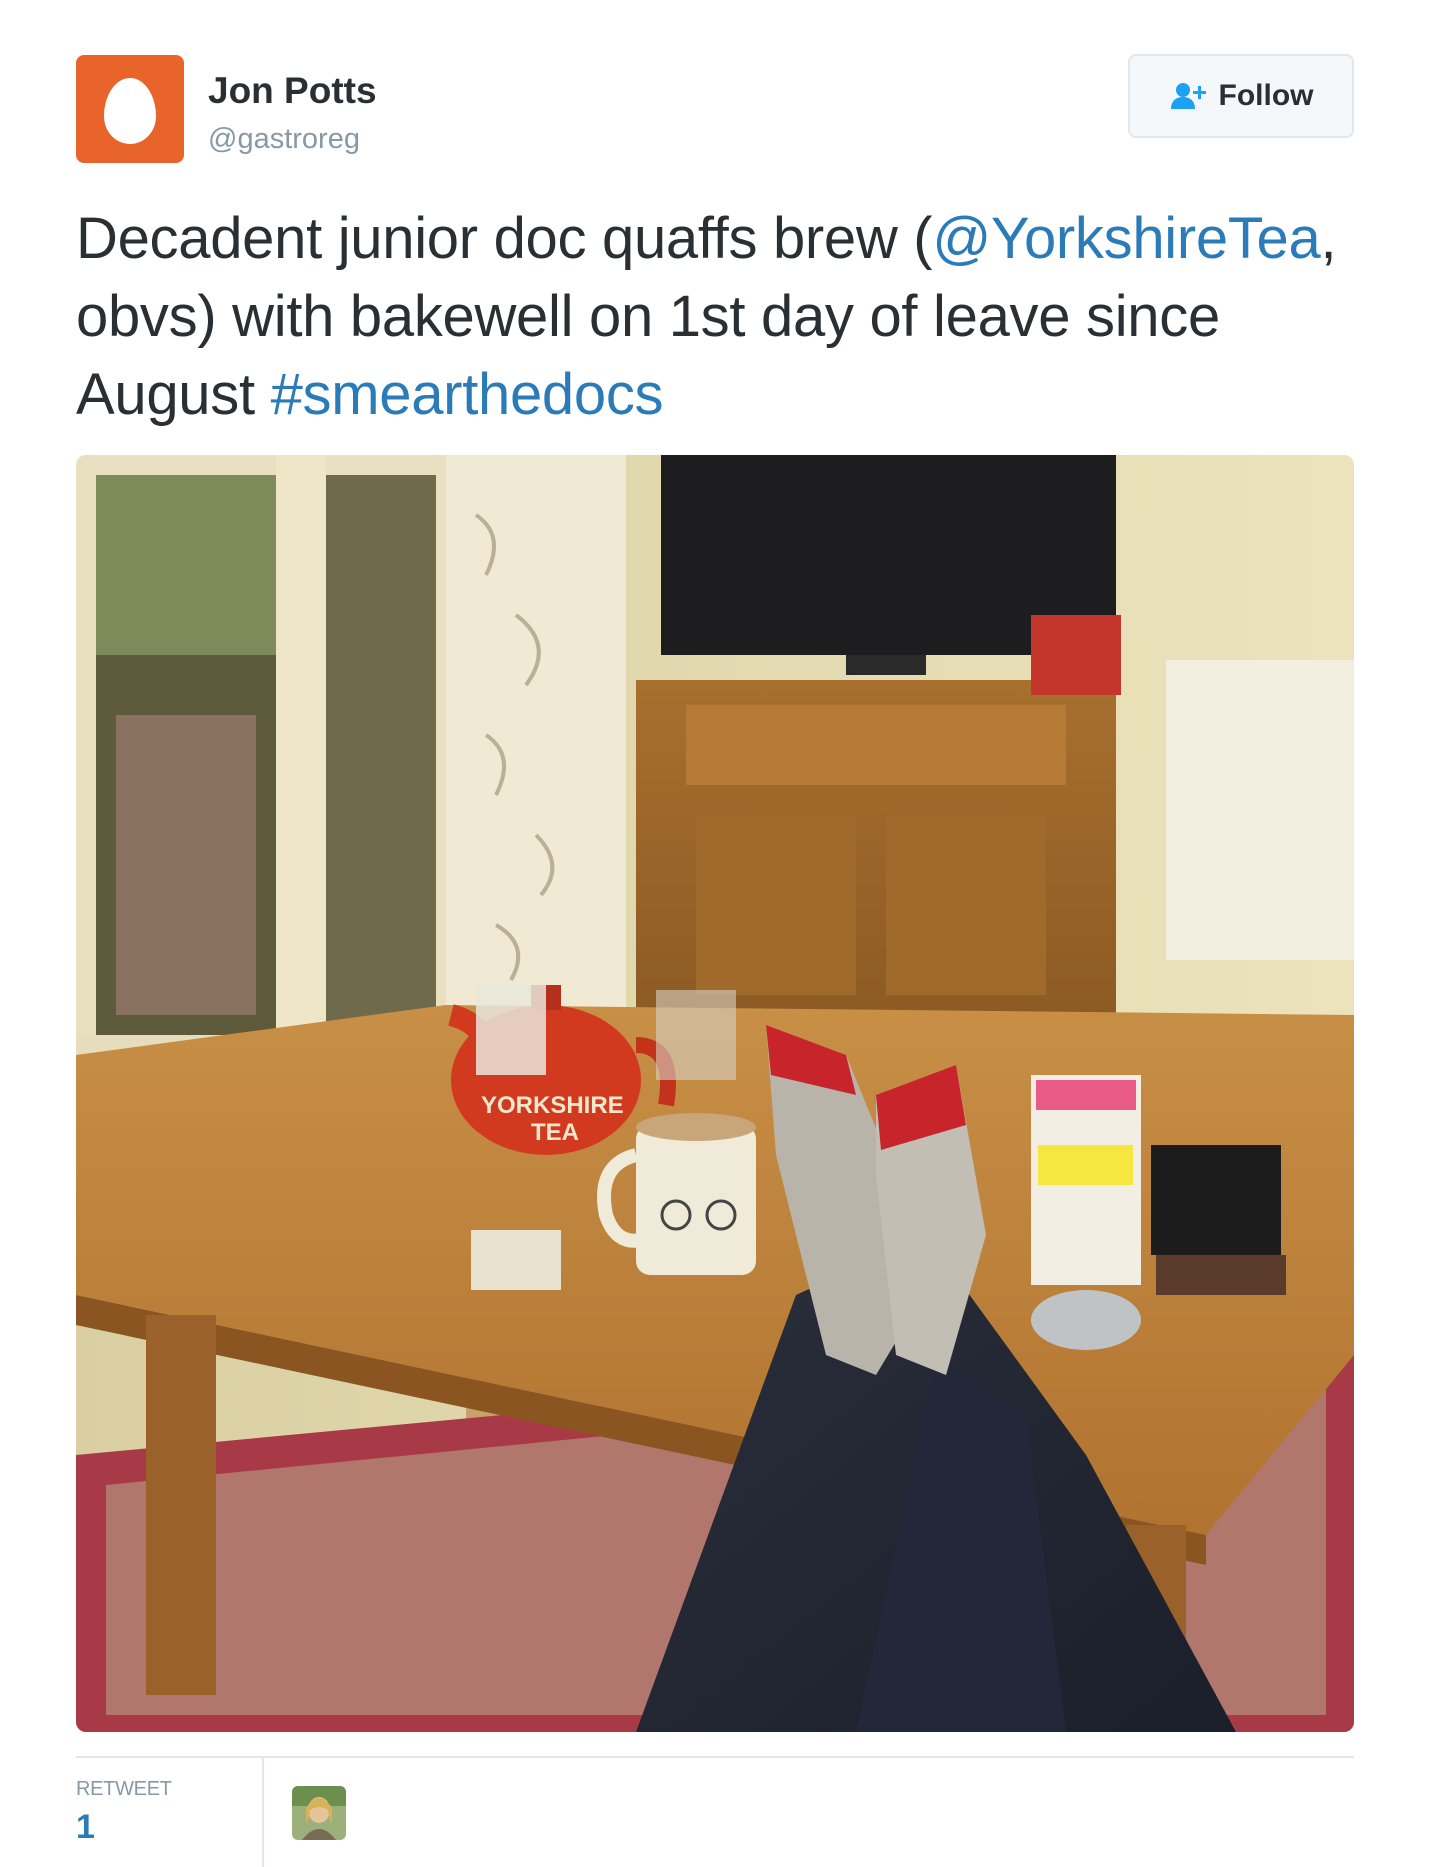 Image resolution: width=1440 pixels, height=1867 pixels. What do you see at coordinates (1188, 96) in the screenshot?
I see `add-user-icon` at bounding box center [1188, 96].